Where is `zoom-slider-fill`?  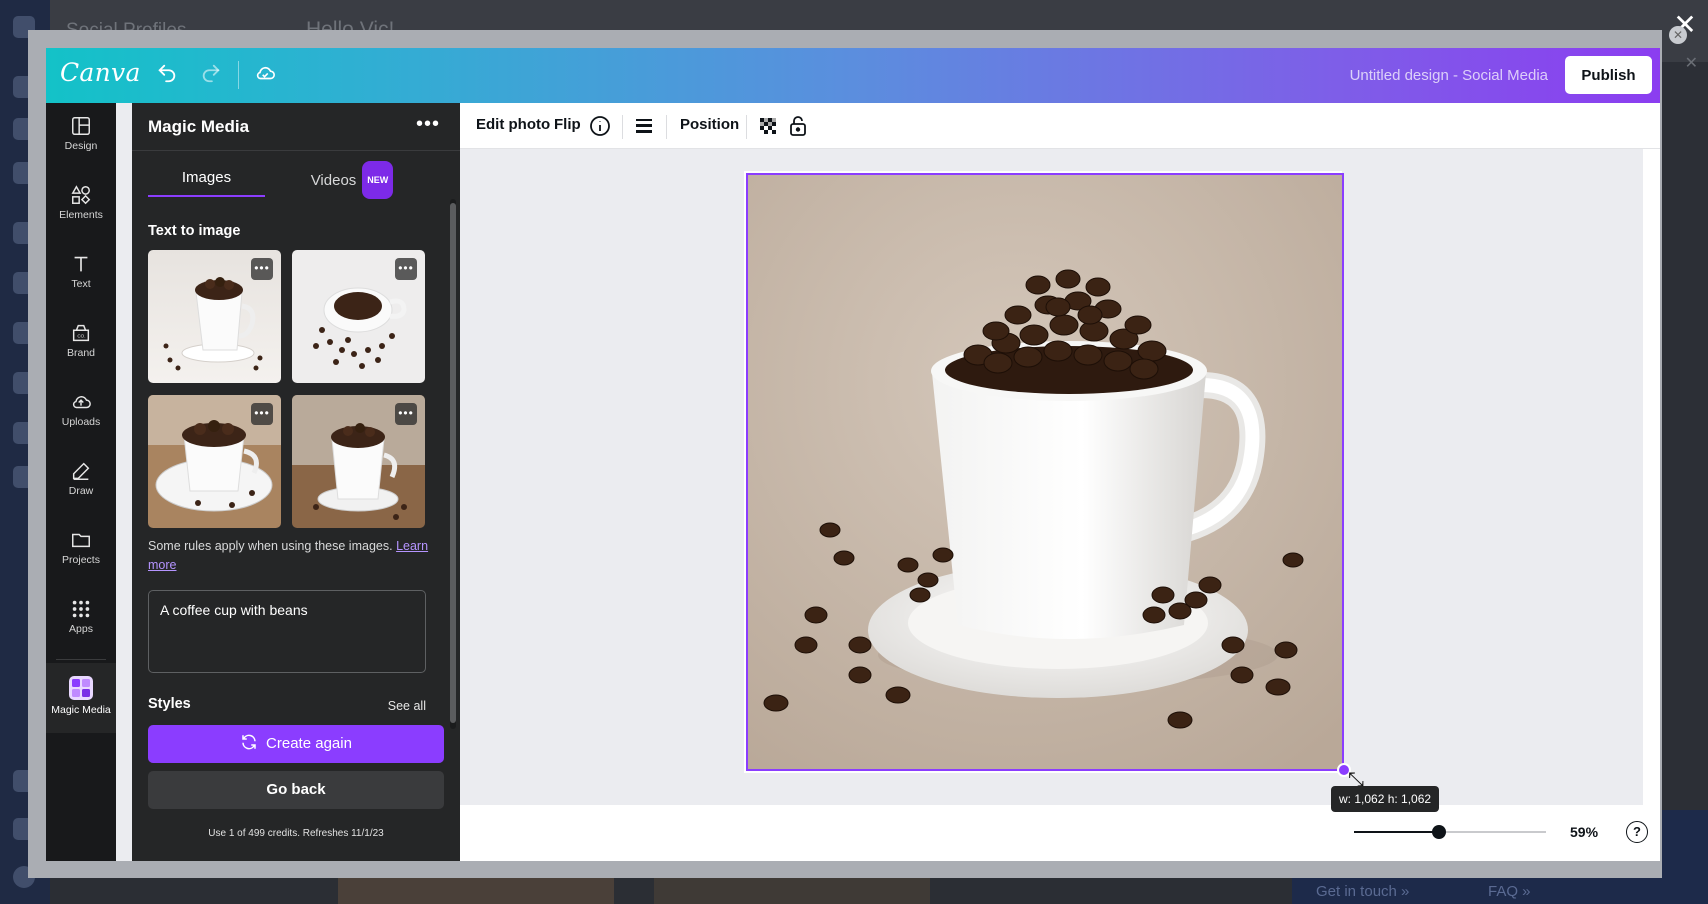 zoom-slider-fill is located at coordinates (1396, 832).